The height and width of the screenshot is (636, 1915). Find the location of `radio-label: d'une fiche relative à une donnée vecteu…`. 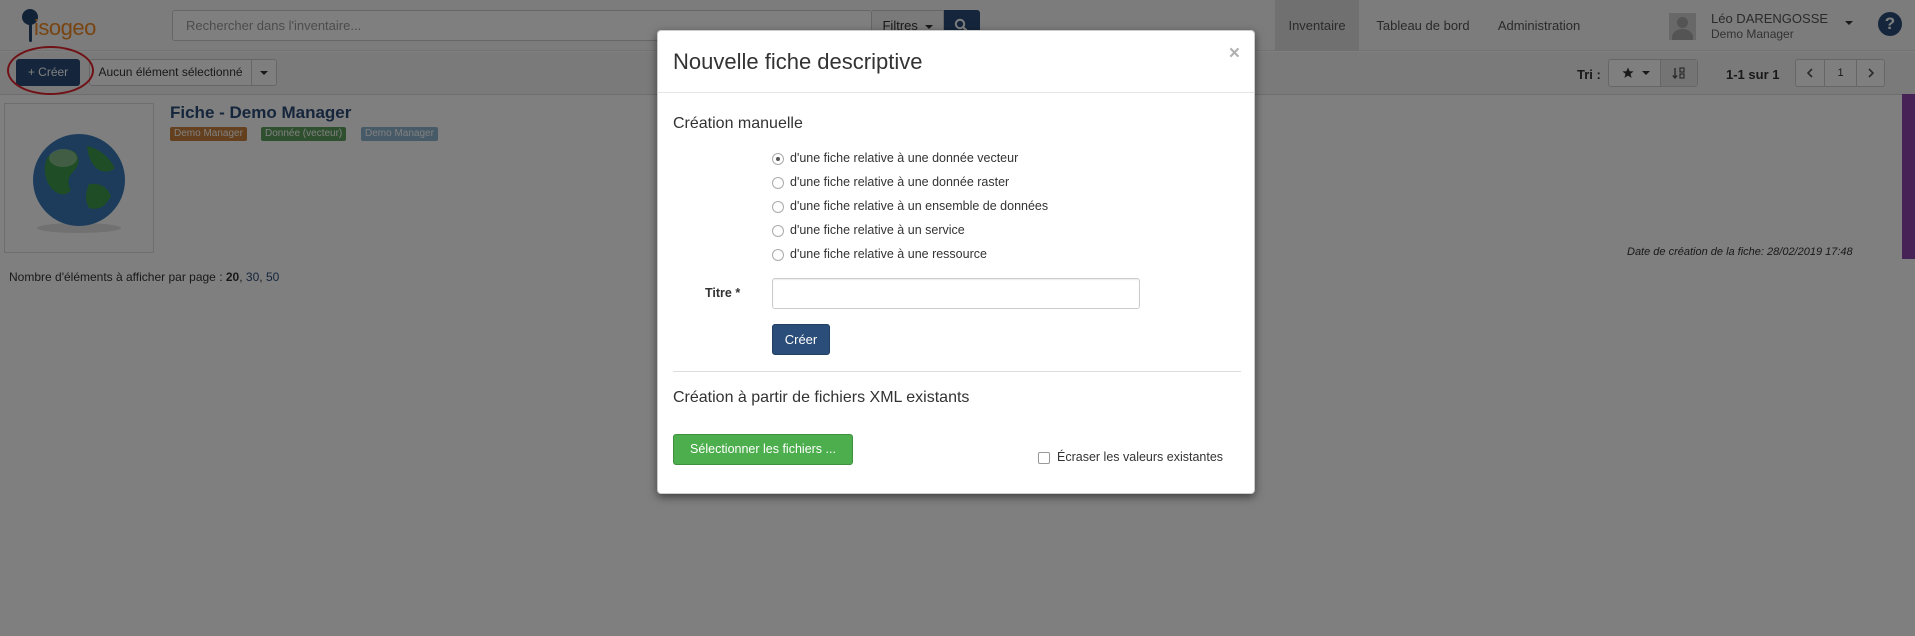

radio-label: d'une fiche relative à une donnée vecteu… is located at coordinates (904, 158).